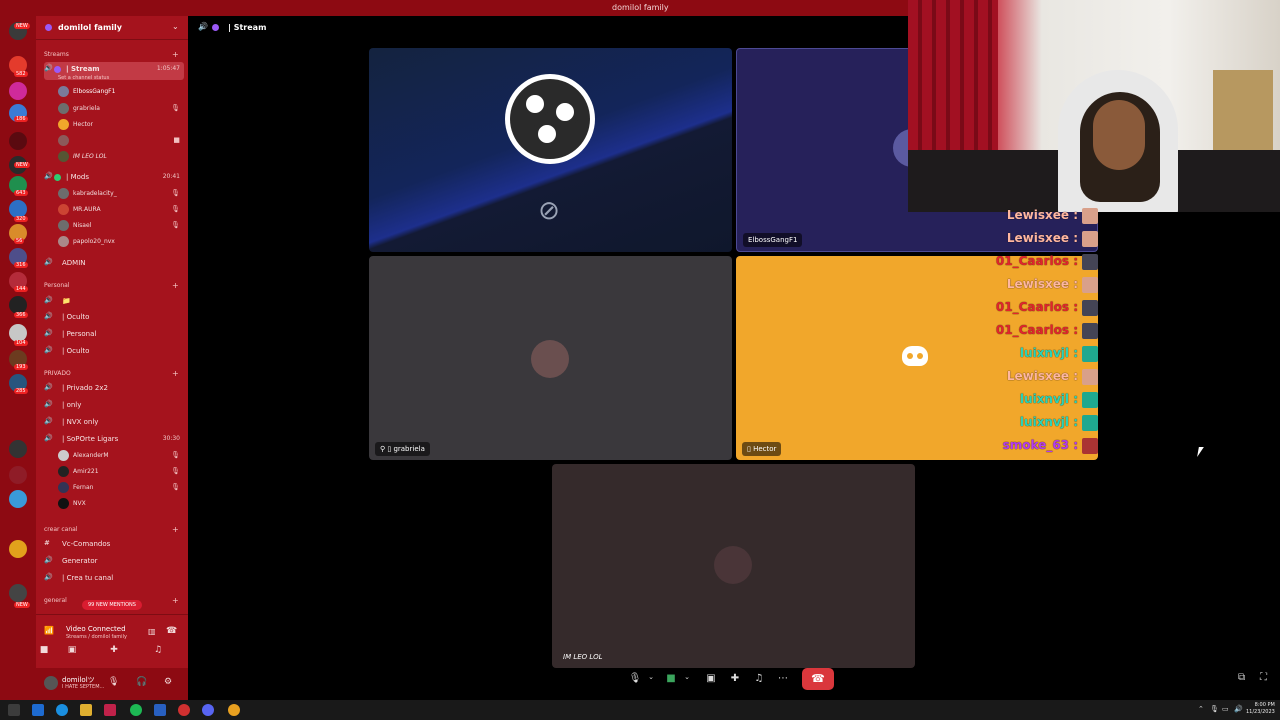 The height and width of the screenshot is (720, 1280). What do you see at coordinates (152, 631) in the screenshot?
I see `noise-suppression-icon: ▥` at bounding box center [152, 631].